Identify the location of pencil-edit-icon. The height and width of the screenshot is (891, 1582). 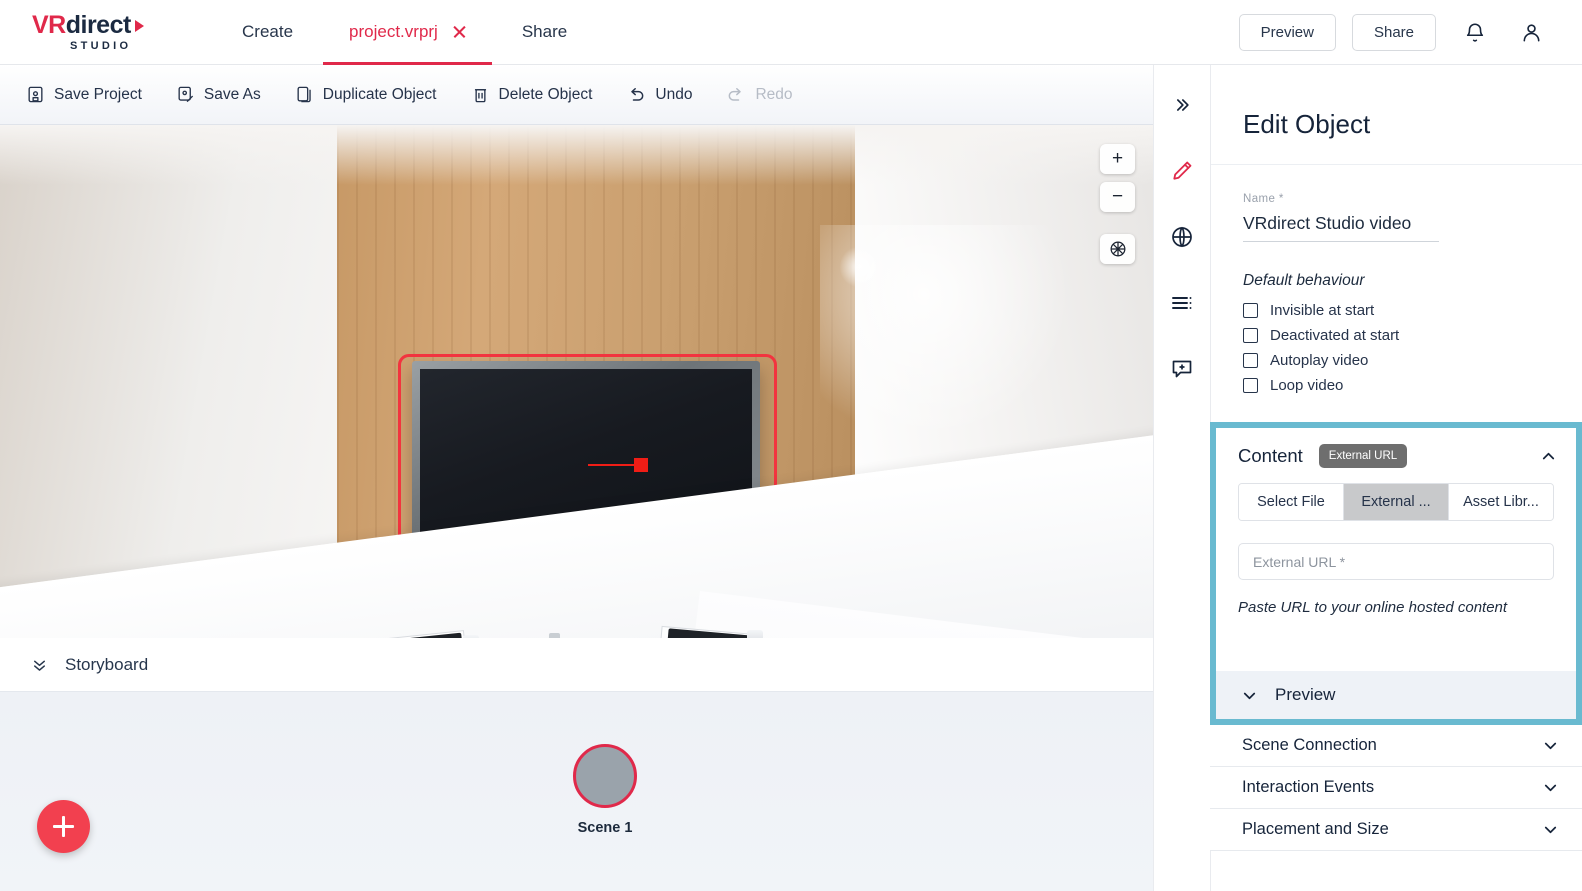
(1182, 170).